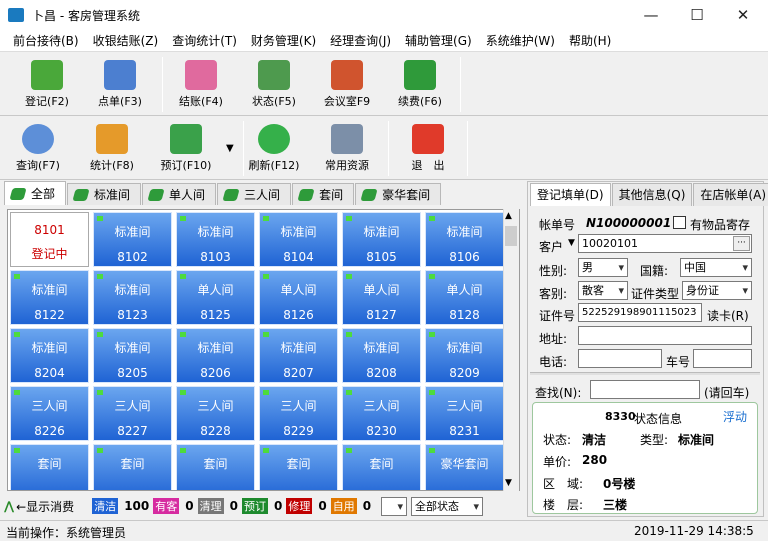 Image resolution: width=768 pixels, height=541 pixels. I want to click on legend-dropdown, so click(394, 506).